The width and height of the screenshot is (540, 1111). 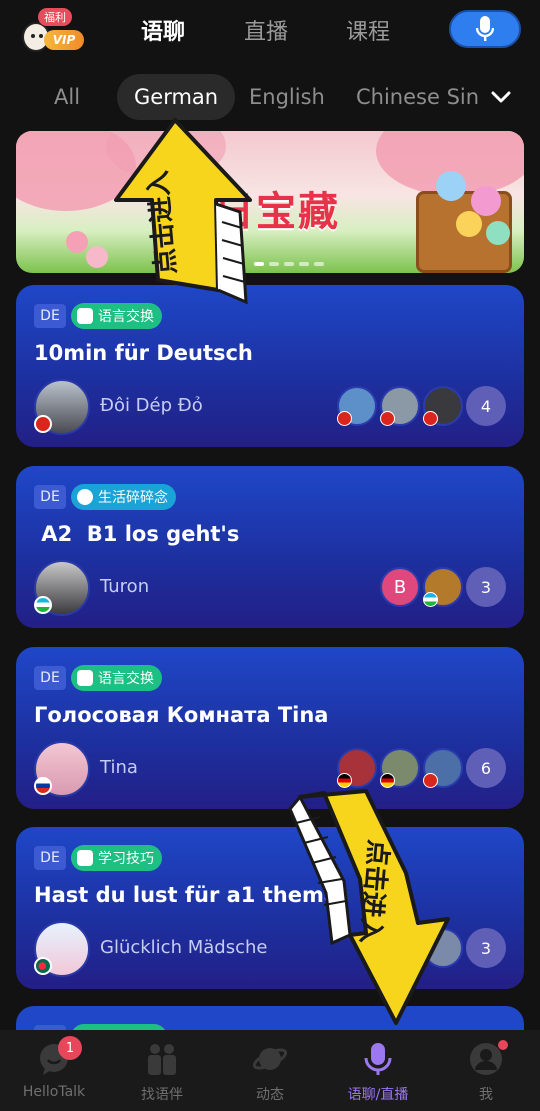 I want to click on room-card: DE 语言交换 10min für Deutsch Đôi Dép Đỏ 4, so click(x=270, y=366).